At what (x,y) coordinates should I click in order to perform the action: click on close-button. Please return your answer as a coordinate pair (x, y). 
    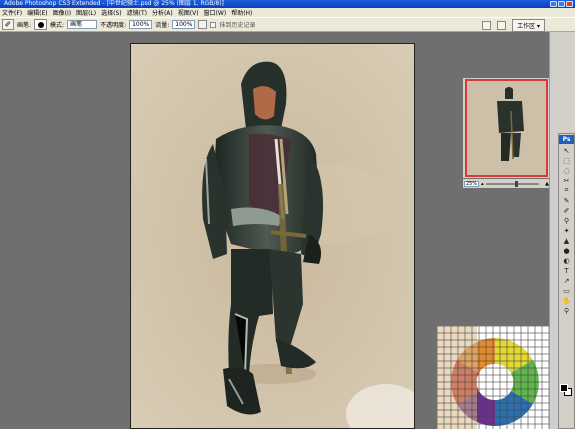
    Looking at the image, I should click on (569, 4).